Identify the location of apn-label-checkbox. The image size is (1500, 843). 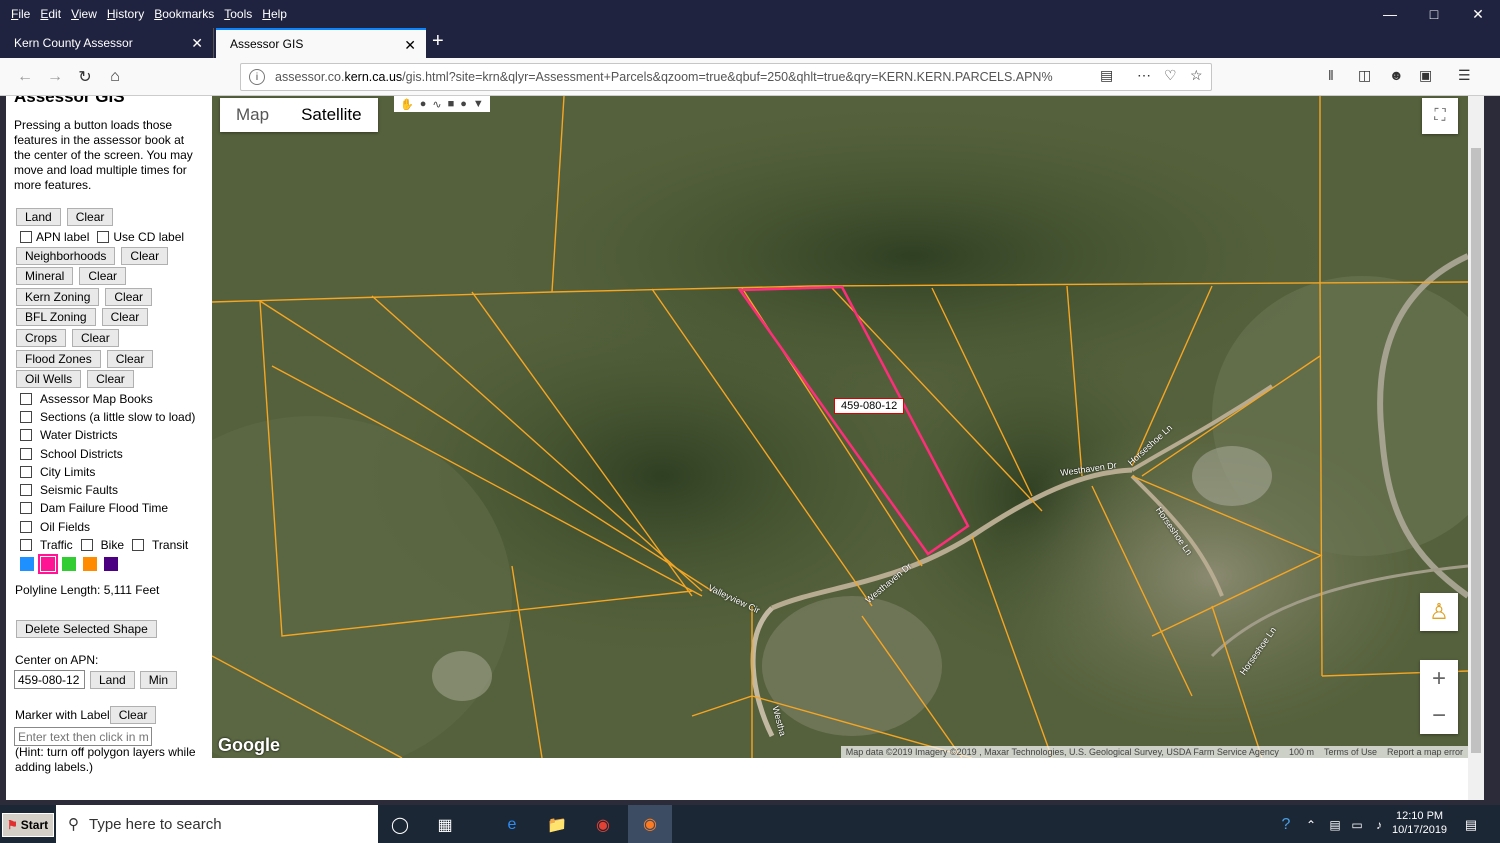
(26, 237).